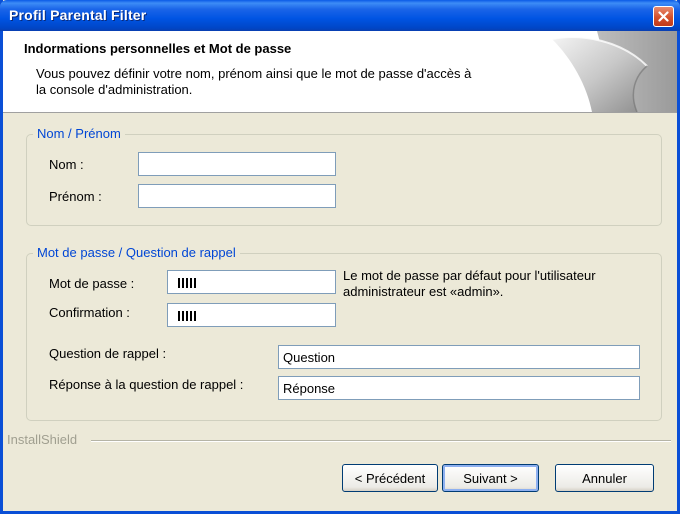 This screenshot has width=680, height=514. What do you see at coordinates (237, 196) in the screenshot?
I see `prenom-input` at bounding box center [237, 196].